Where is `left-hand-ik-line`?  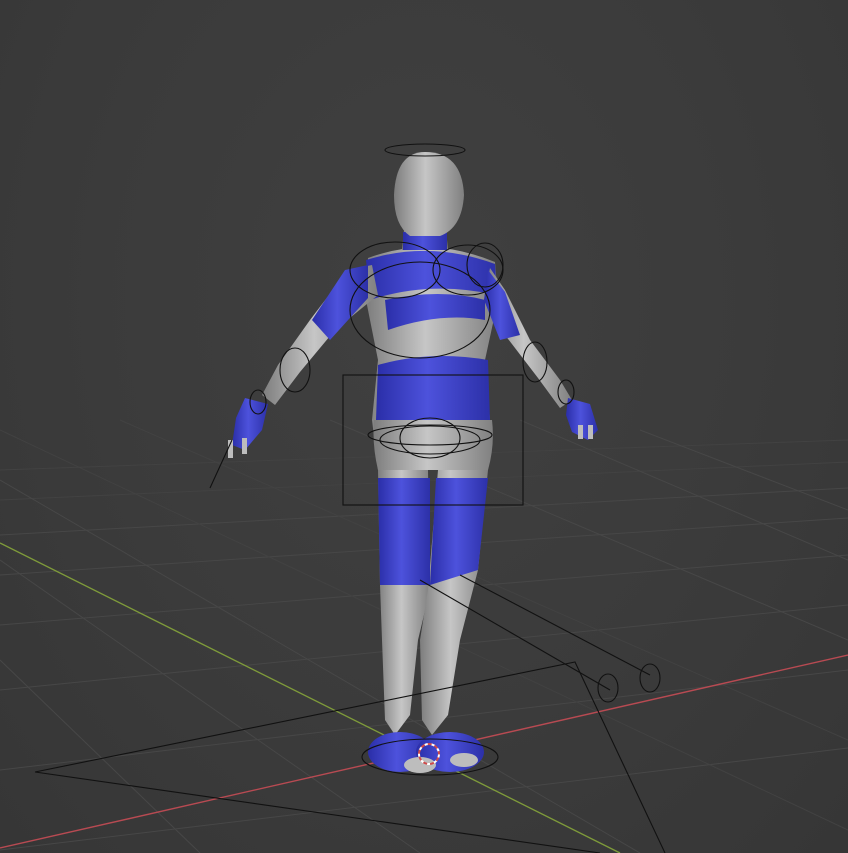
left-hand-ik-line is located at coordinates (221, 464).